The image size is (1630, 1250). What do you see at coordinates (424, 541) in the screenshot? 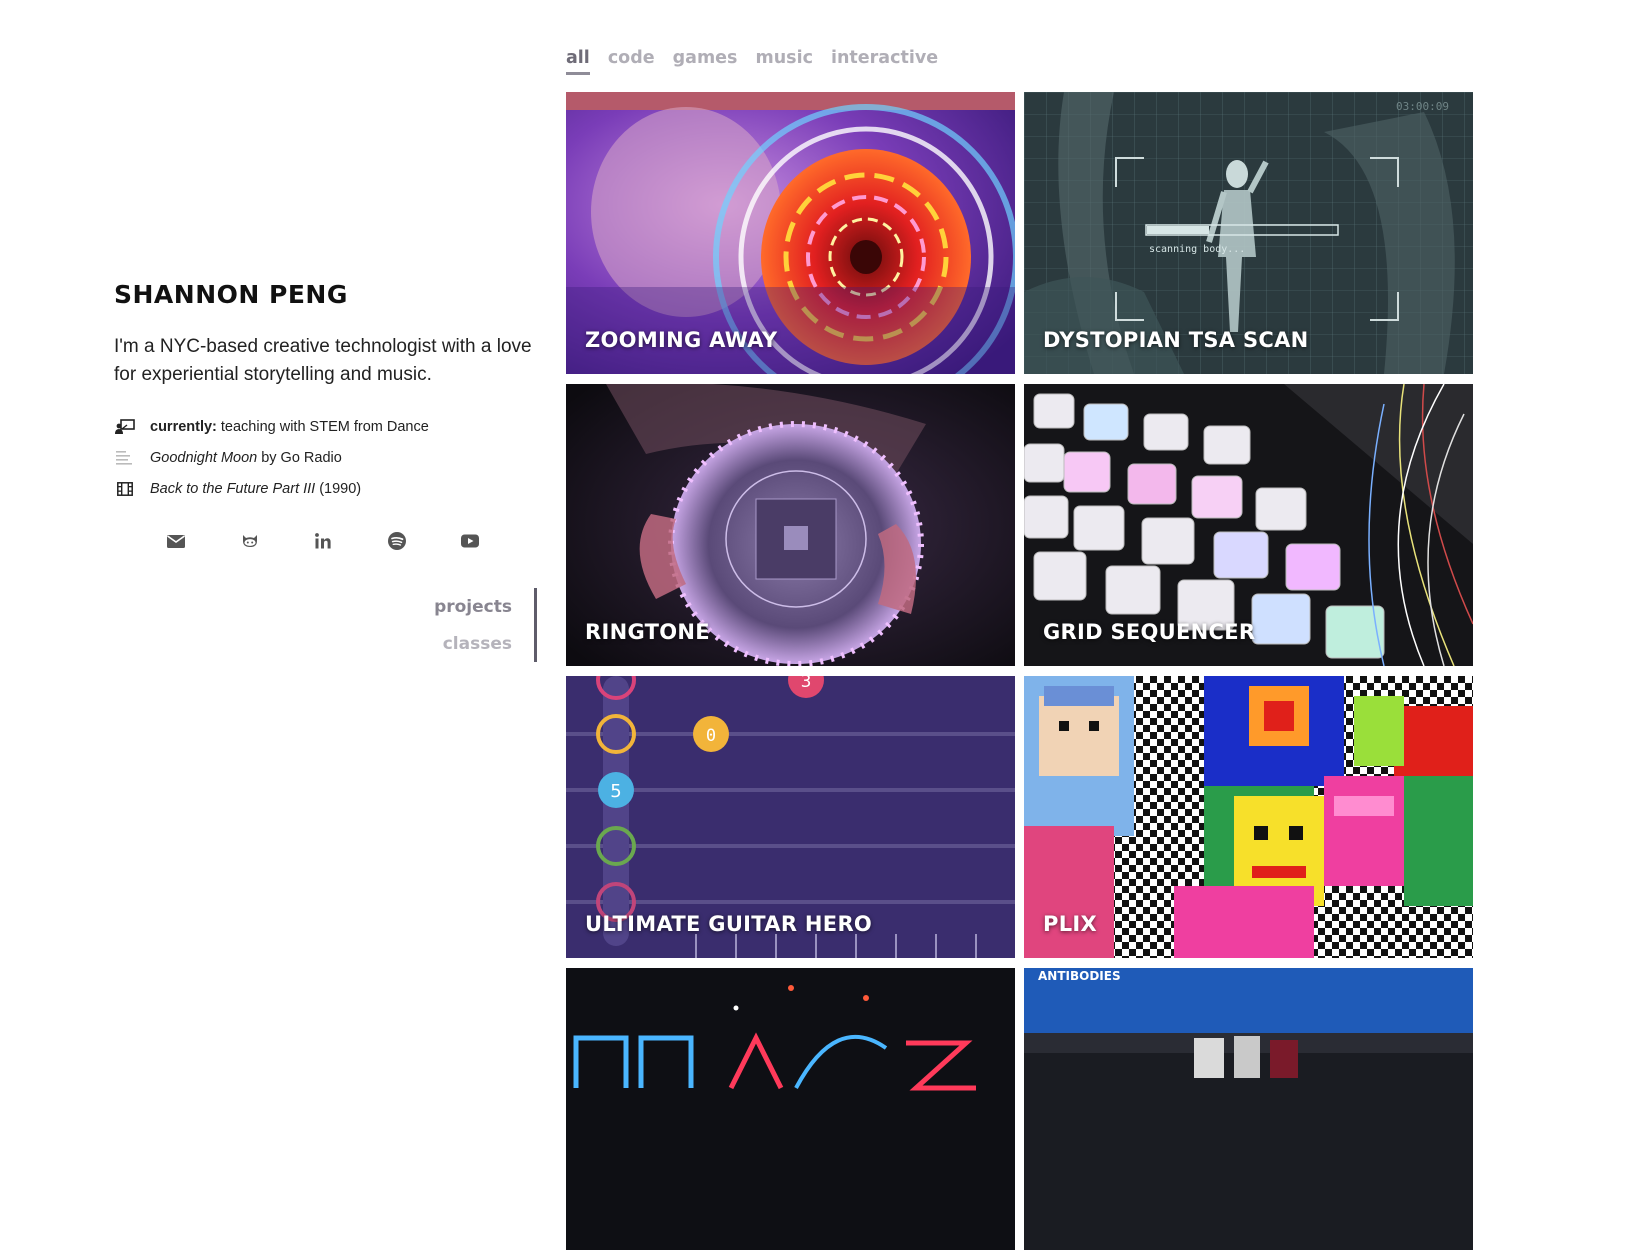
I see `spotify-icon` at bounding box center [424, 541].